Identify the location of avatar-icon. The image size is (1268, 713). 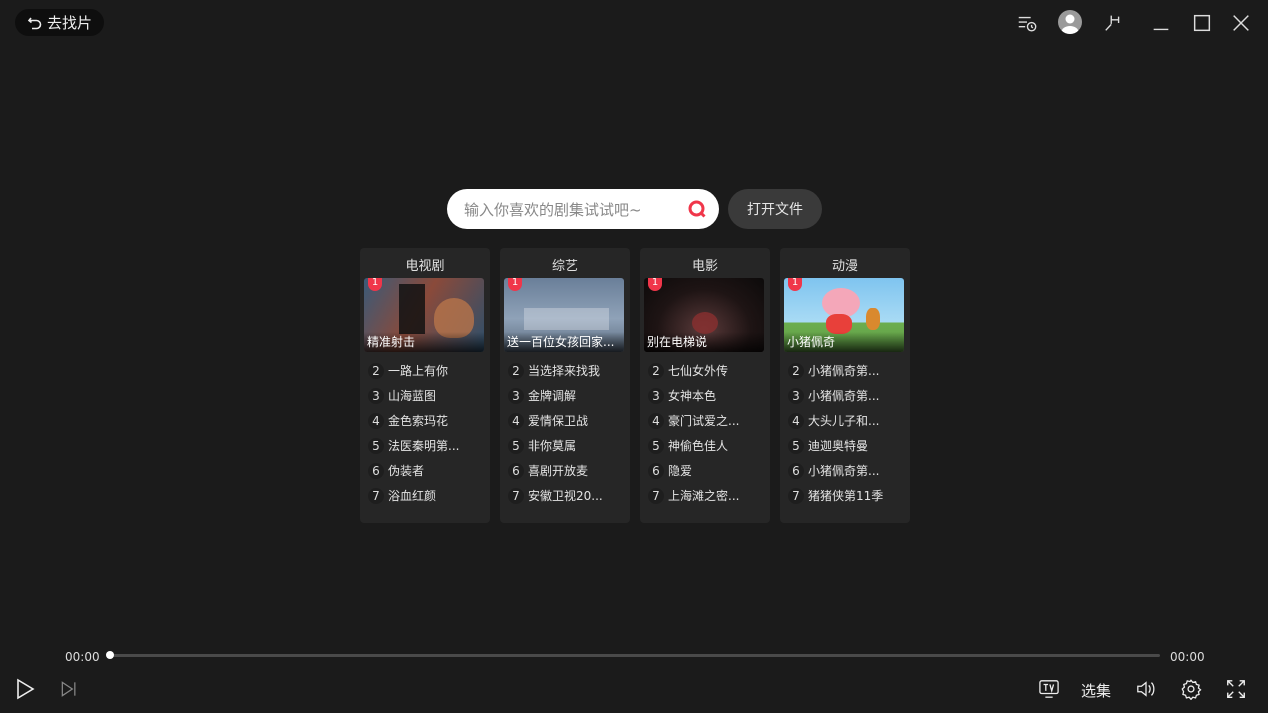
(1070, 24).